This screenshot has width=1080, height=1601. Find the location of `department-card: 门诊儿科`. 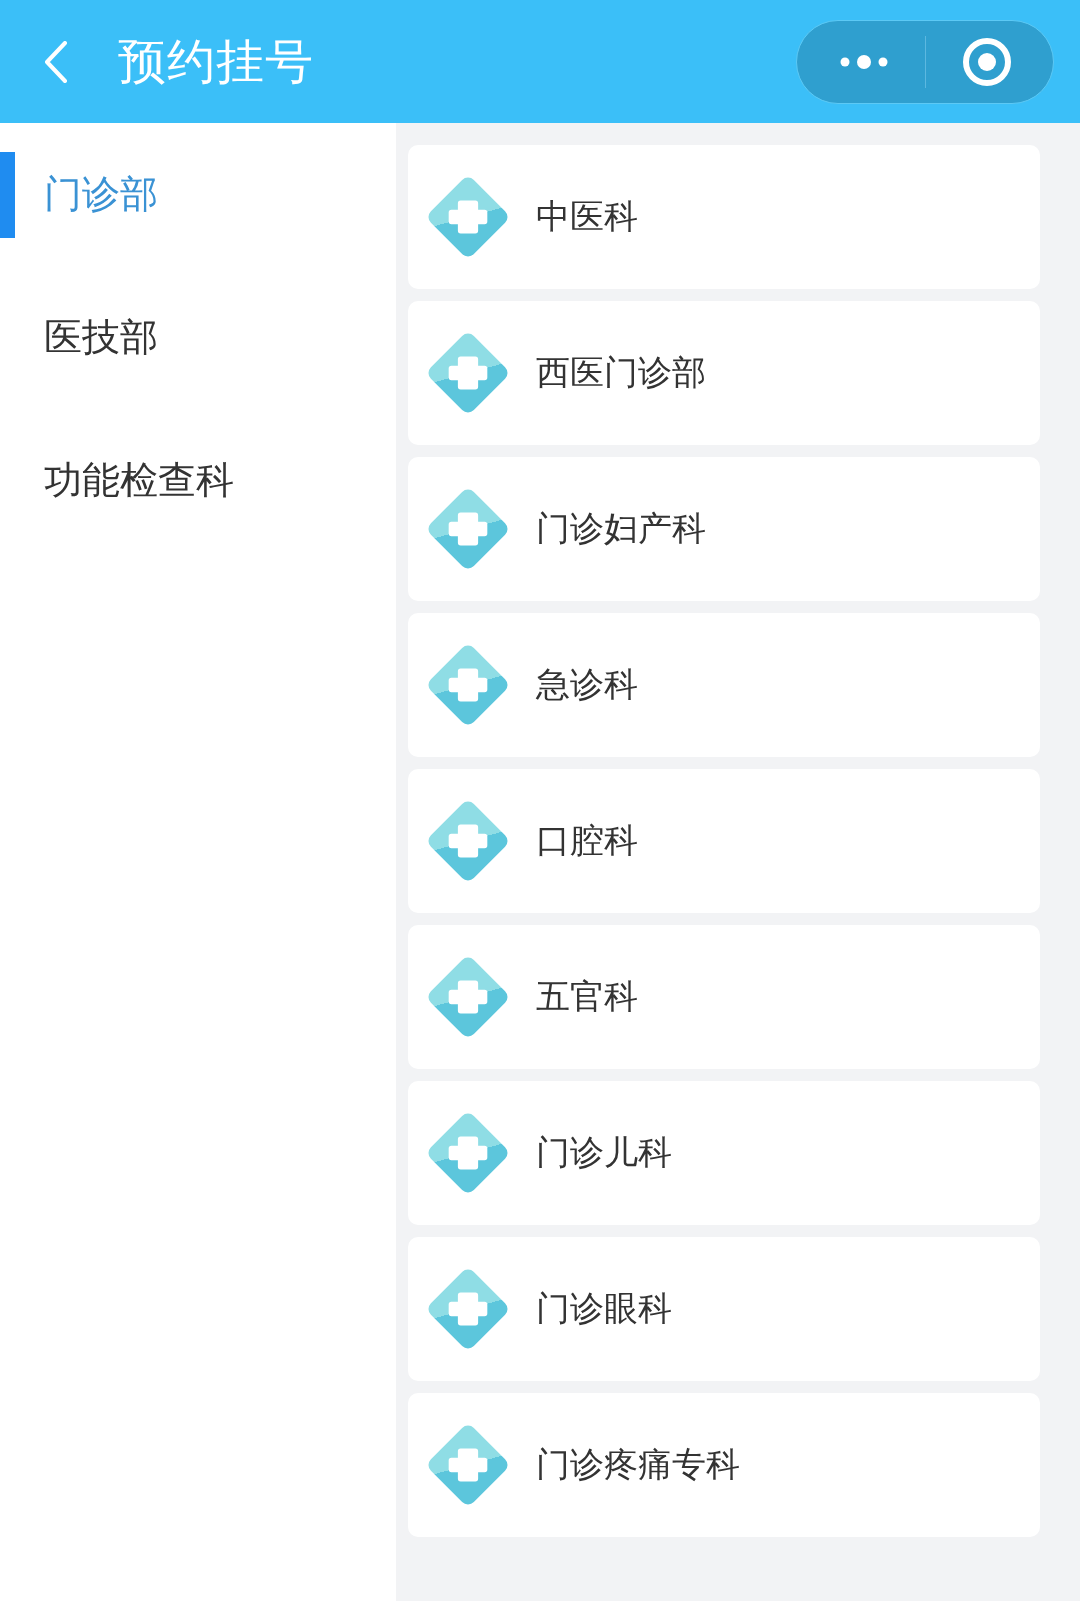

department-card: 门诊儿科 is located at coordinates (724, 1153).